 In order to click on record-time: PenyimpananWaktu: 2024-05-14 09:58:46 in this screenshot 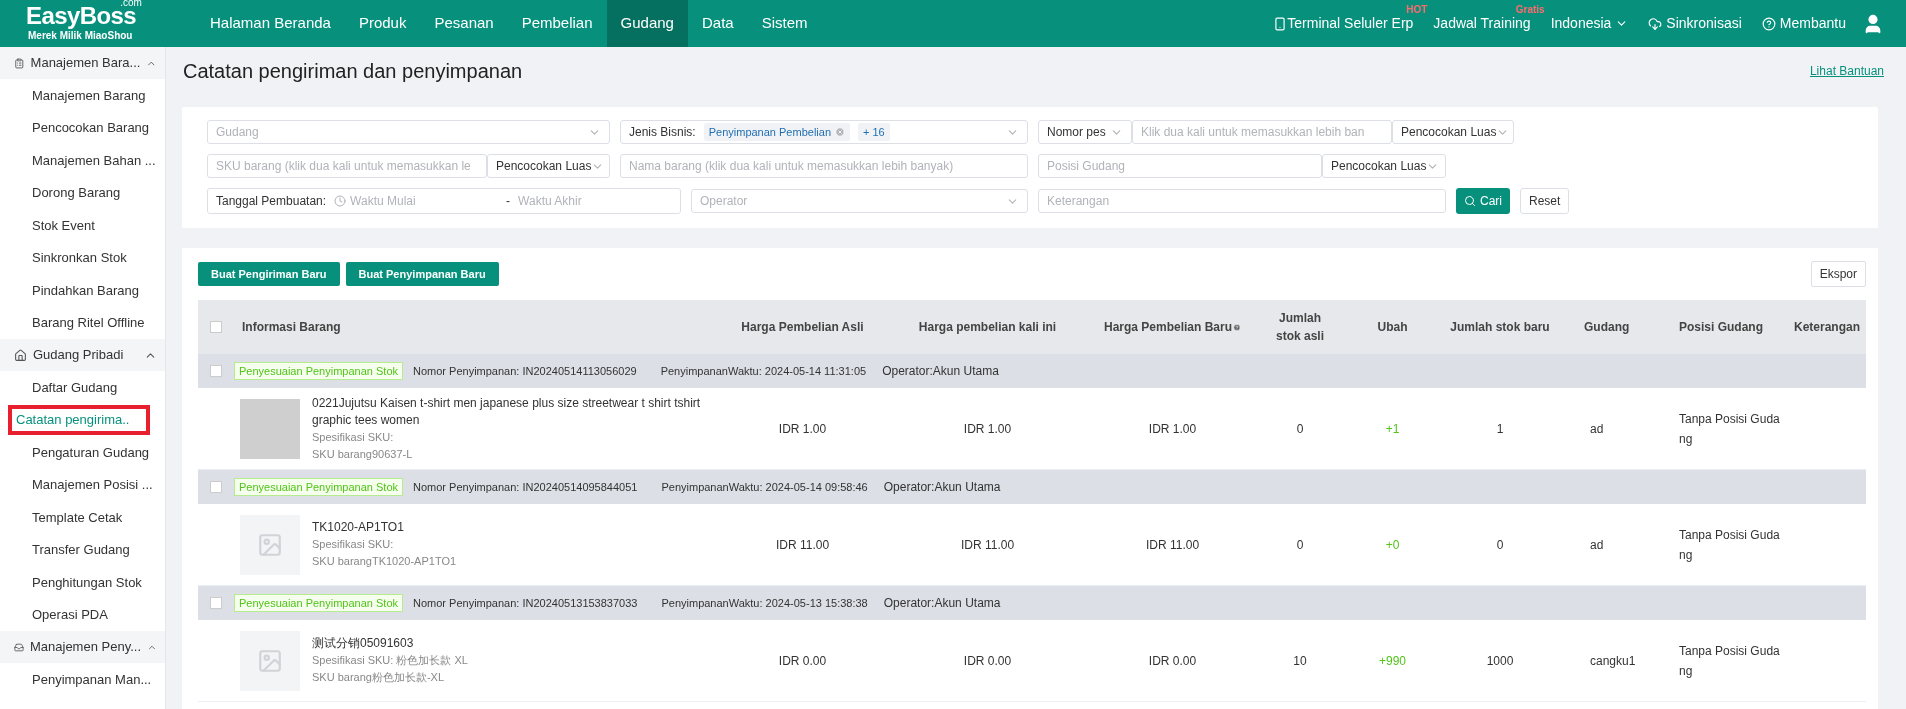, I will do `click(764, 487)`.